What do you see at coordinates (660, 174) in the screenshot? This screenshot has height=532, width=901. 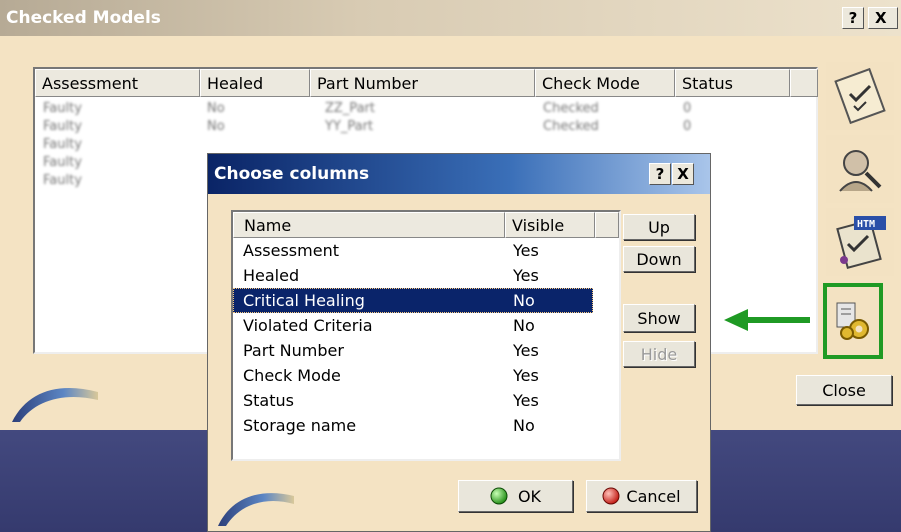 I see `dialog-help-button: ?` at bounding box center [660, 174].